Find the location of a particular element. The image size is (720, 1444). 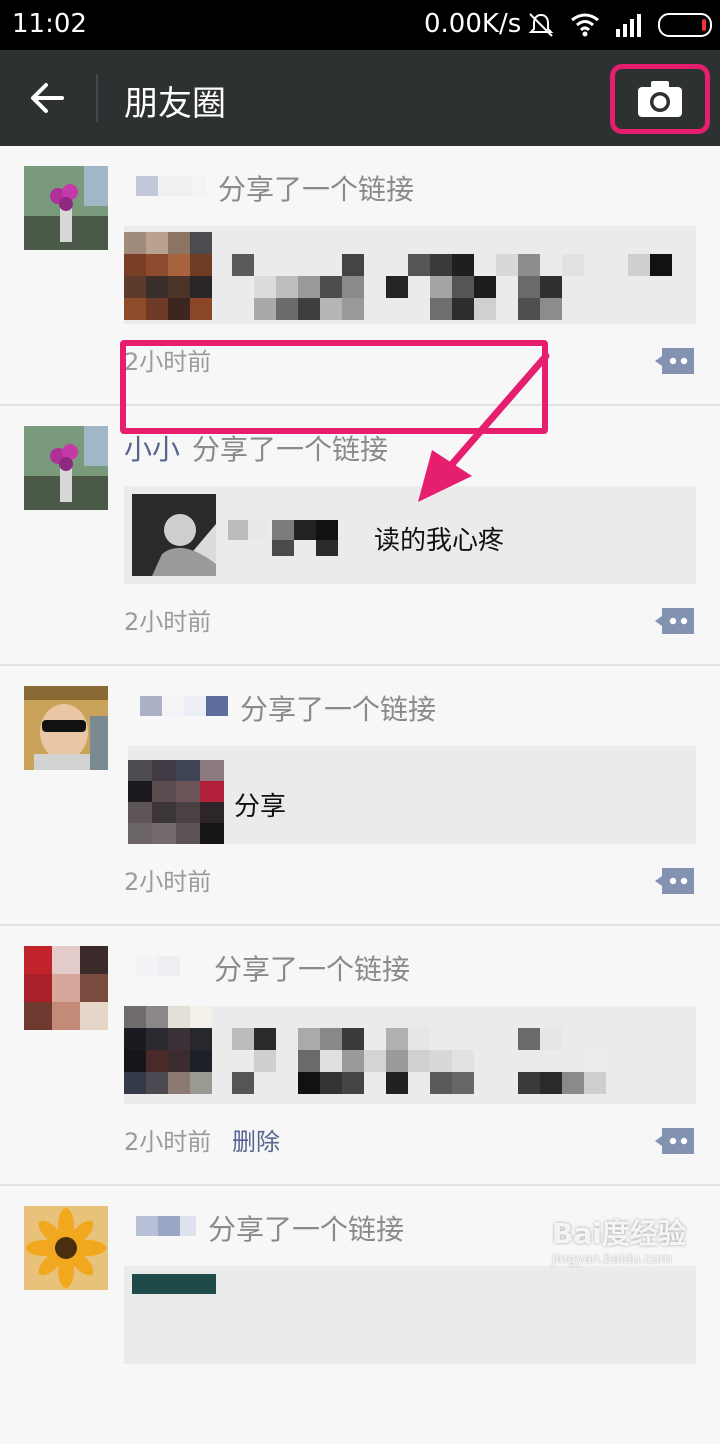

delete-link: 删除 is located at coordinates (256, 1139).